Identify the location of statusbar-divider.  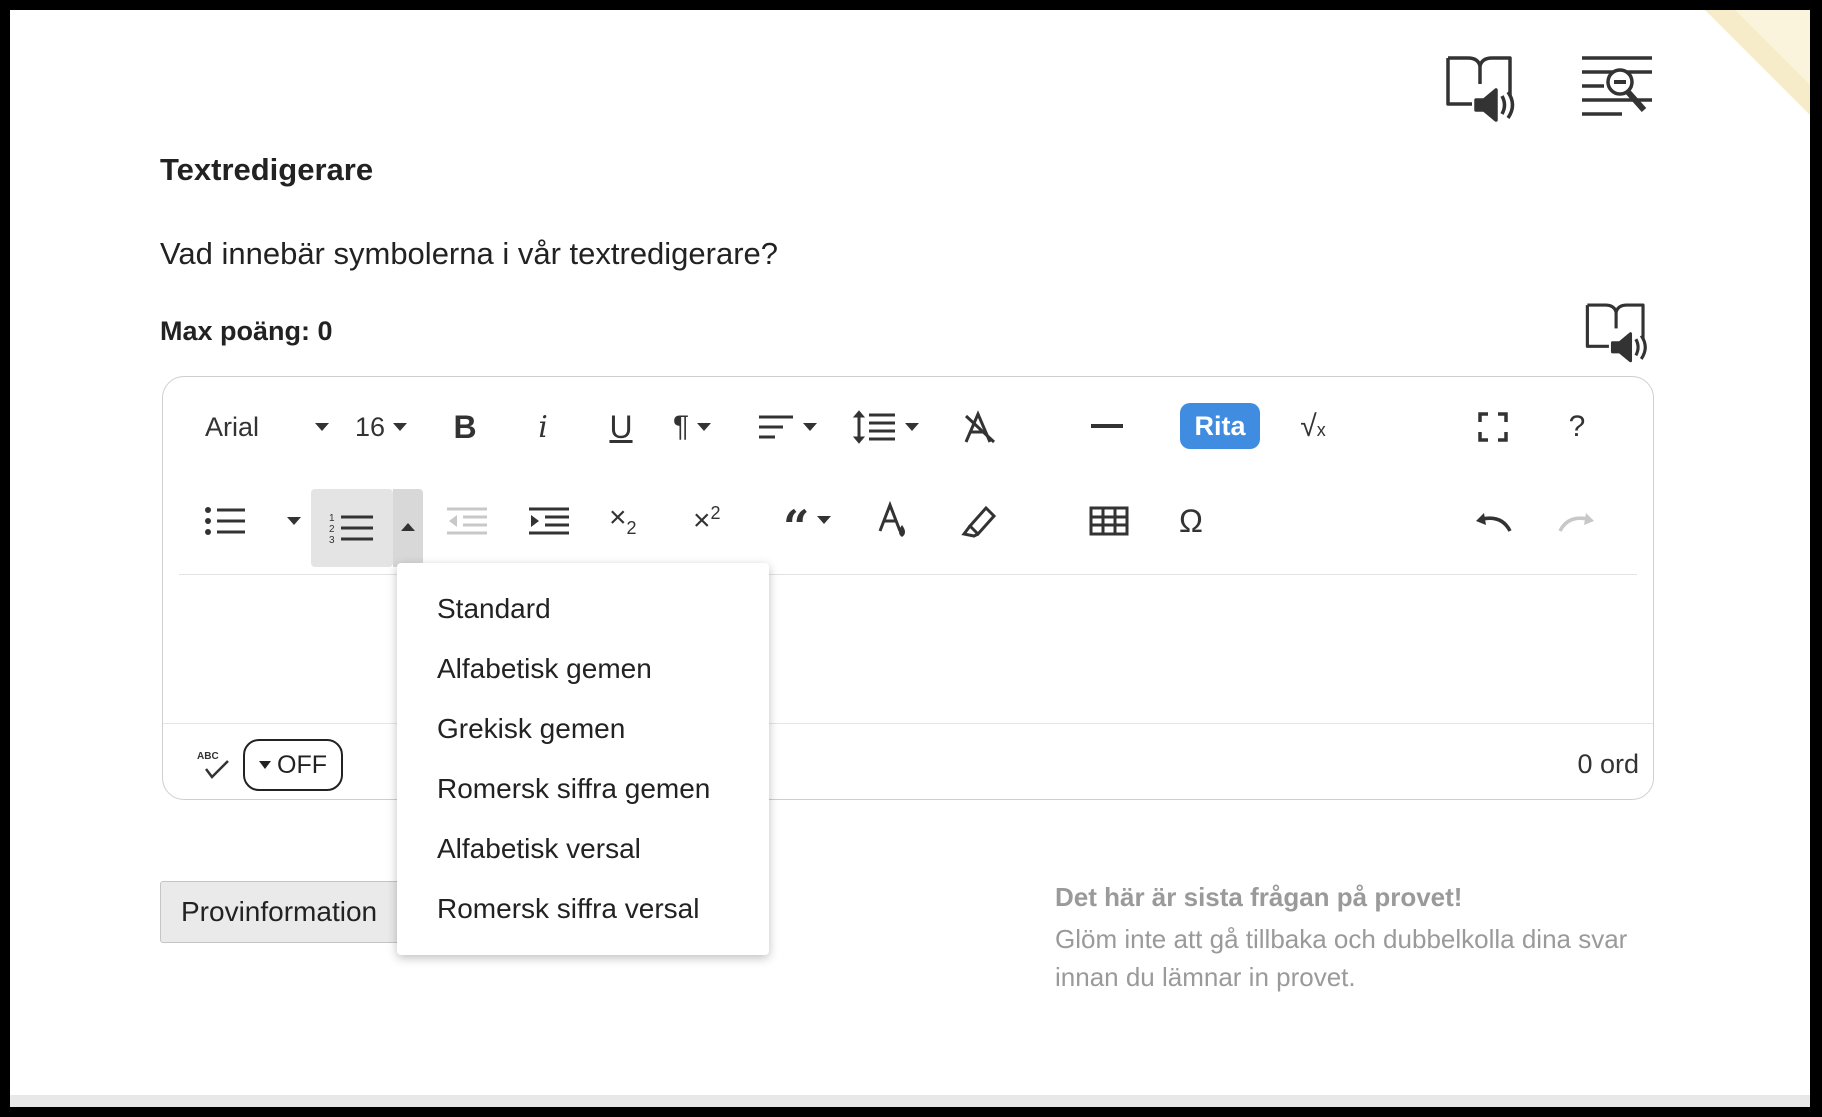
(908, 723).